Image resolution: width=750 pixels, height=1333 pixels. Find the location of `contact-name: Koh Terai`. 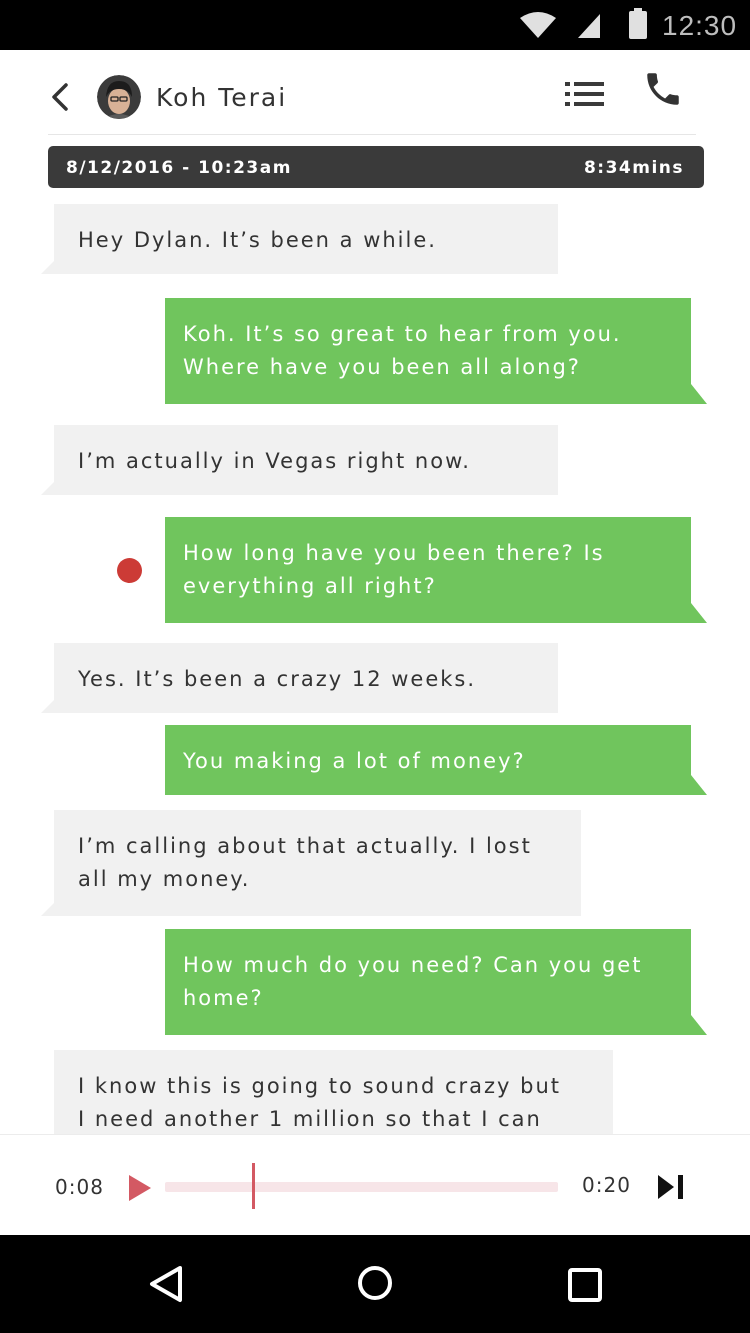

contact-name: Koh Terai is located at coordinates (222, 97).